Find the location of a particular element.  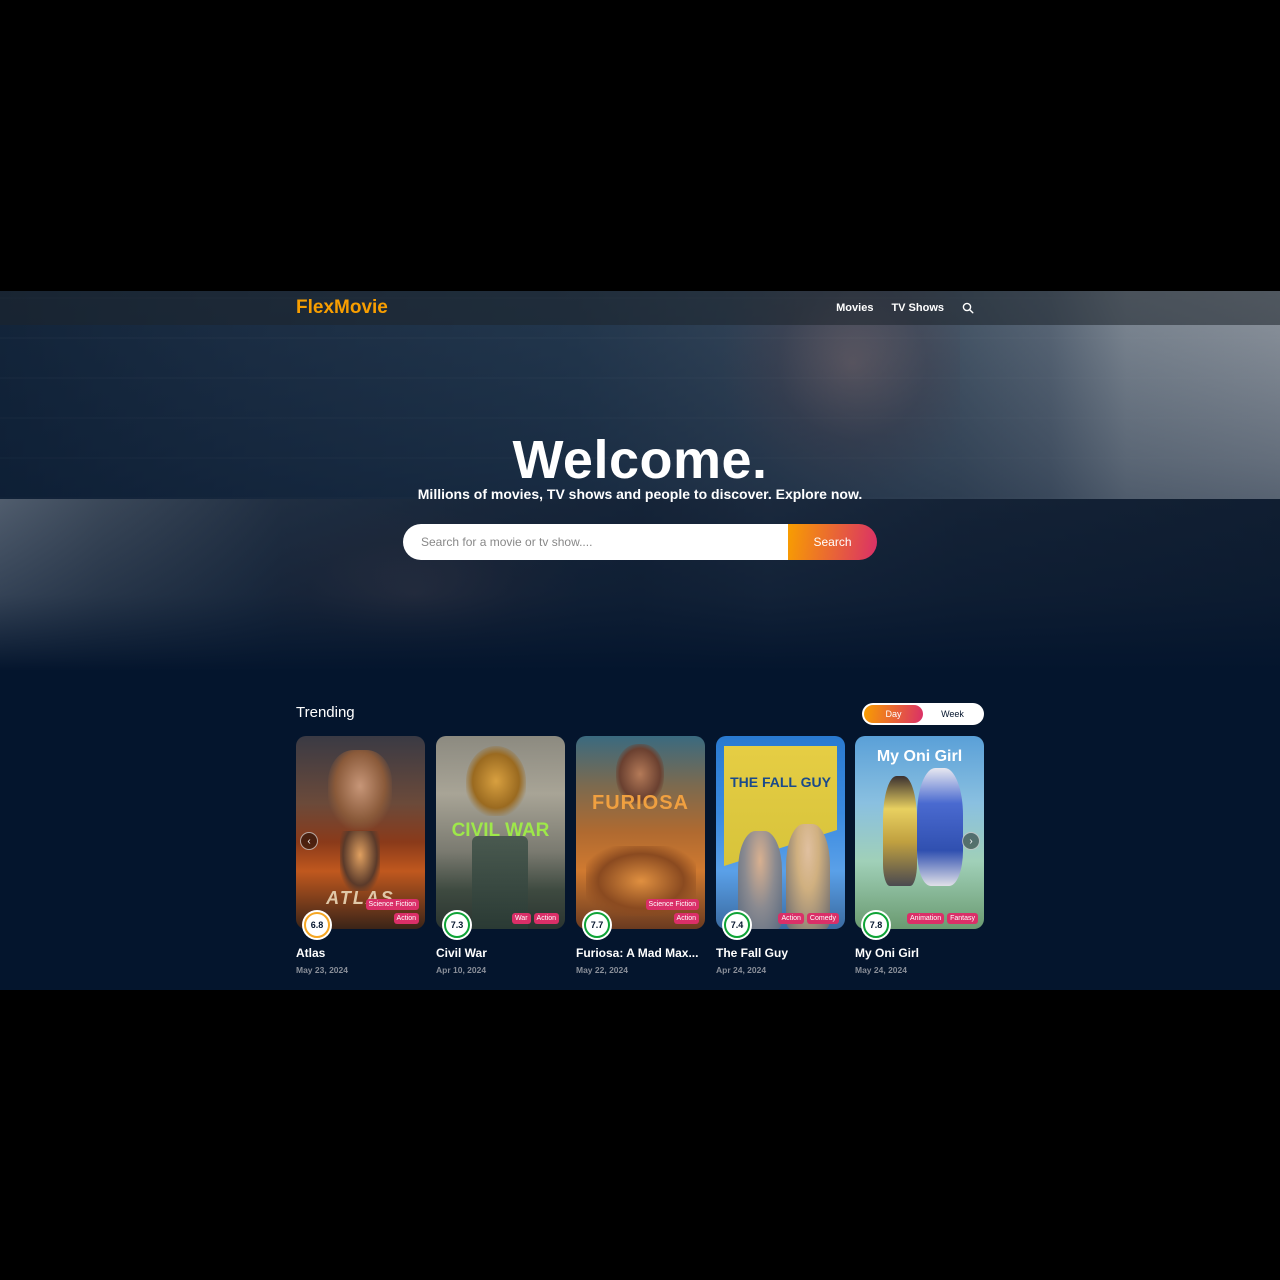

carousel-right-arrow-icon: › is located at coordinates (971, 841).